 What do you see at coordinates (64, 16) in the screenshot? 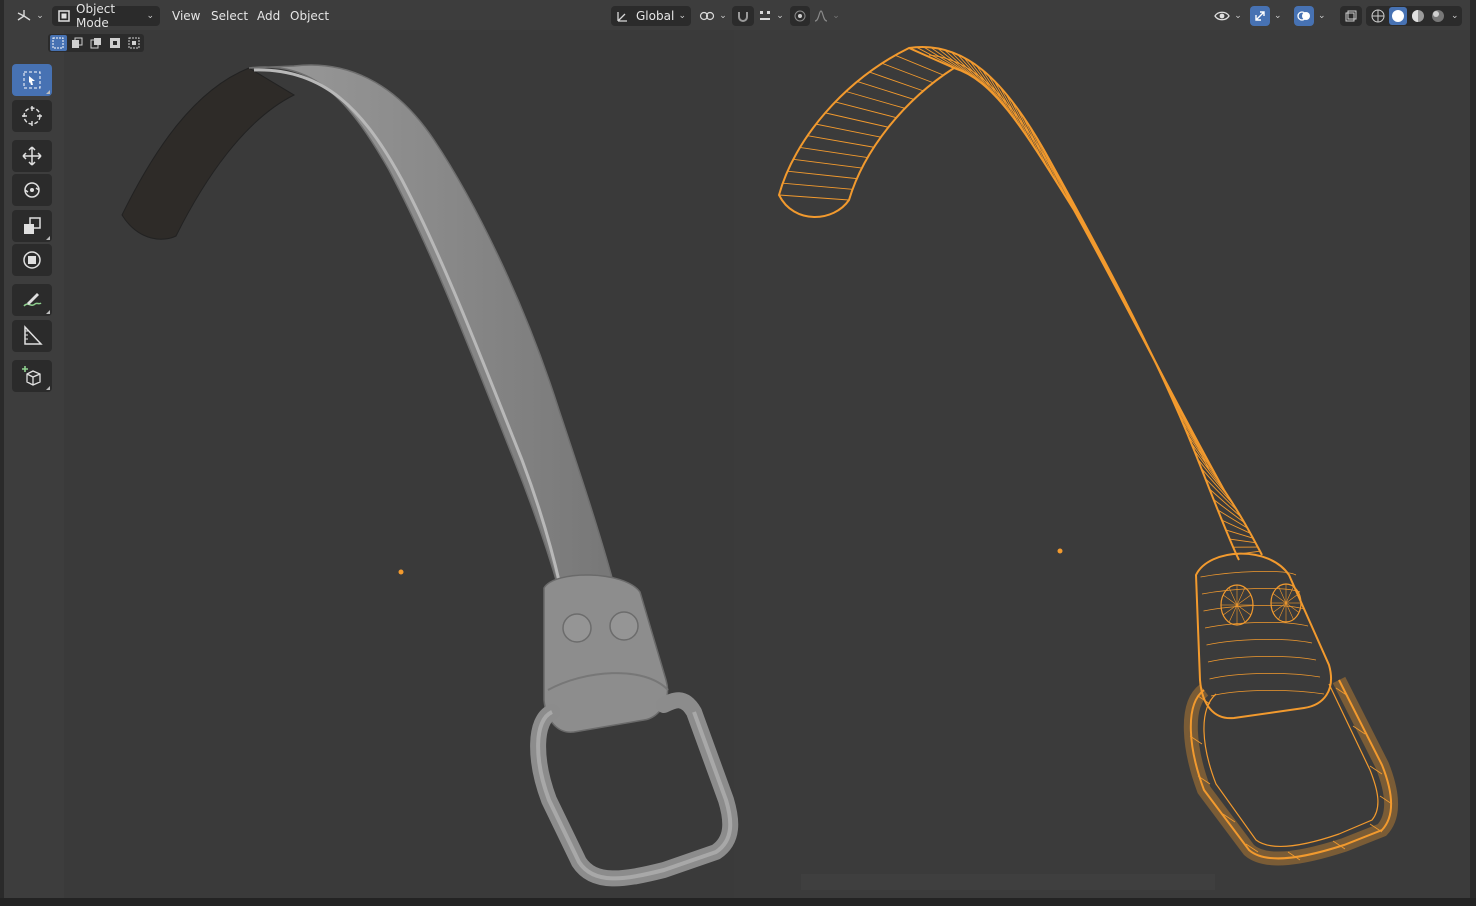
I see `object-mode-icon` at bounding box center [64, 16].